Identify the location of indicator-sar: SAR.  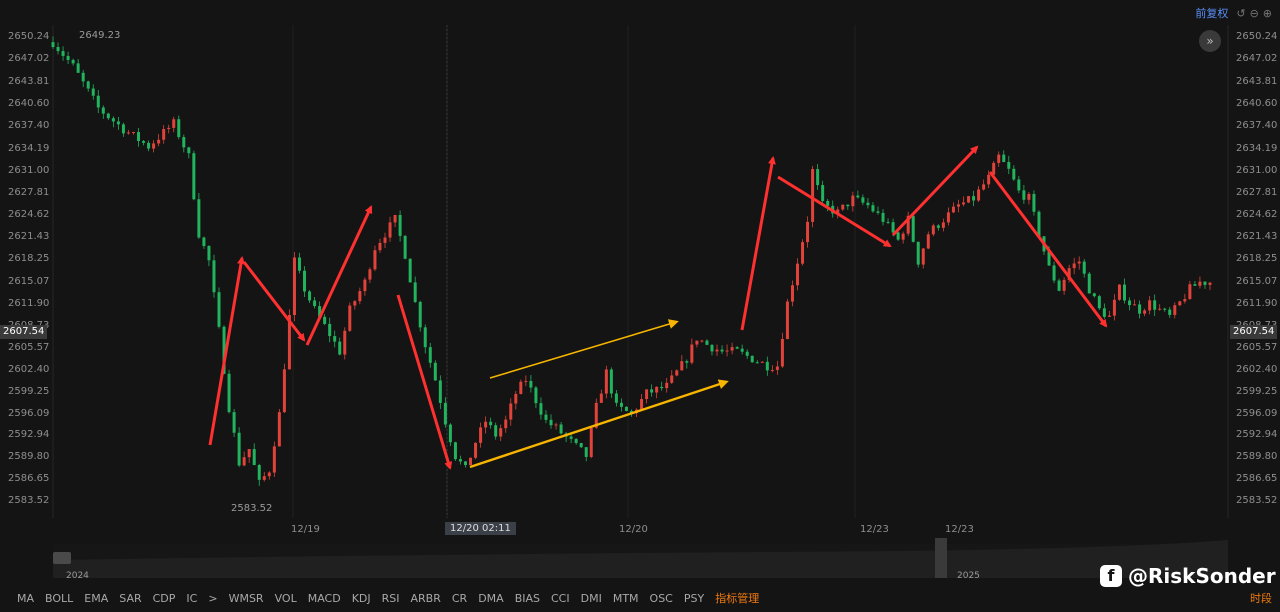
(130, 598).